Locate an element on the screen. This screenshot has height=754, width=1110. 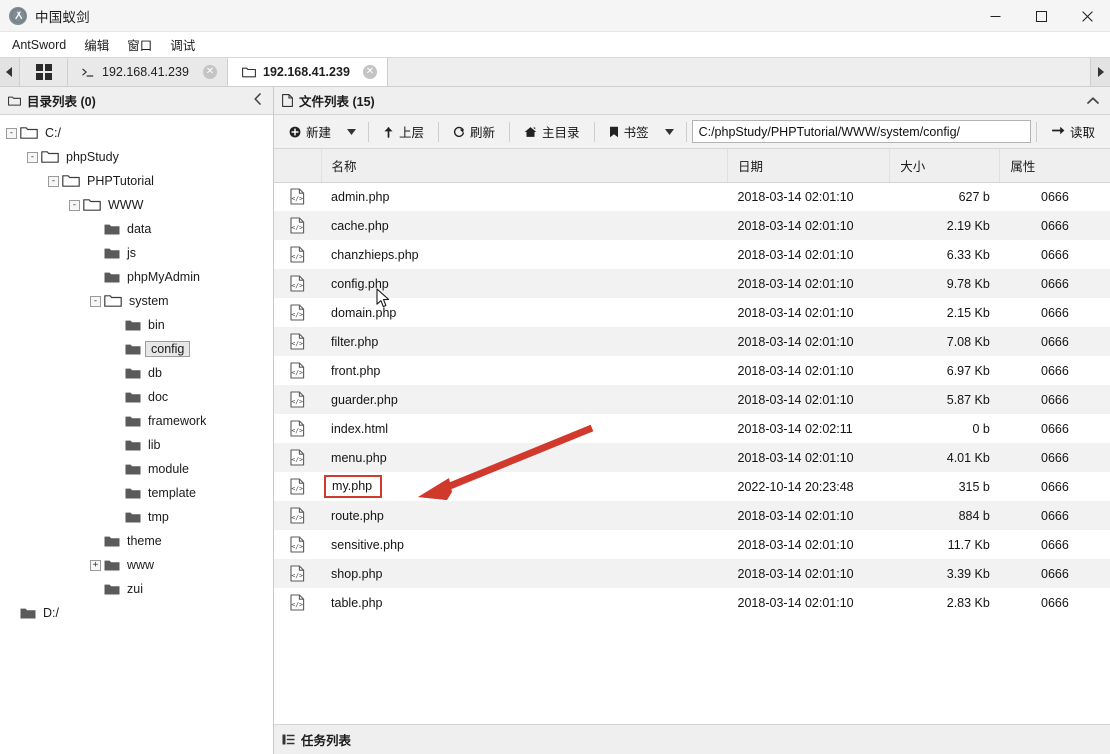
close-button is located at coordinates (1087, 16).